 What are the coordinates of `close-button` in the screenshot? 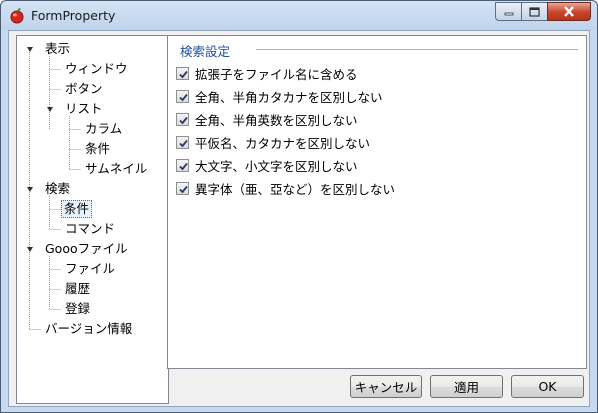 It's located at (569, 11).